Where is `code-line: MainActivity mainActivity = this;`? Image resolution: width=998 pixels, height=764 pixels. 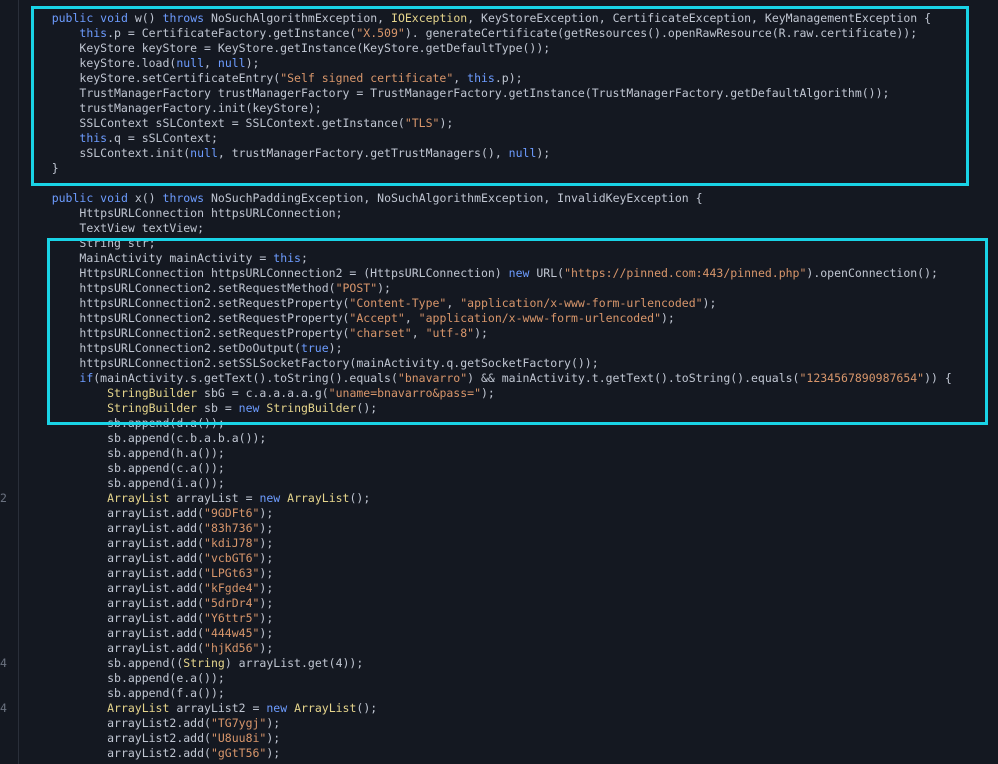
code-line: MainActivity mainActivity = this; is located at coordinates (511, 258).